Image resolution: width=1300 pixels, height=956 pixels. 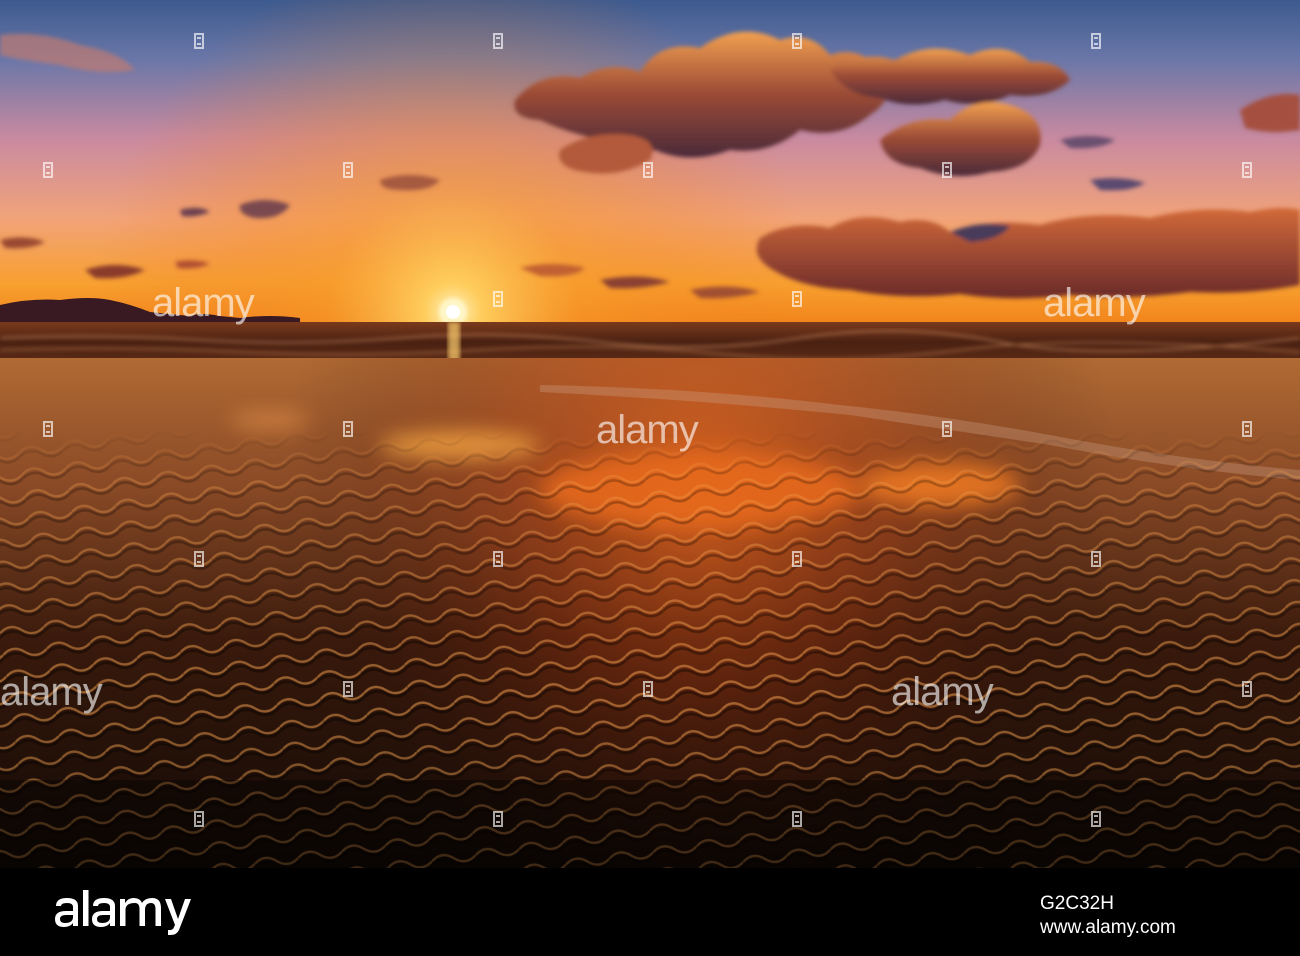 I want to click on site-url-label: www.alamy.com, so click(x=1108, y=927).